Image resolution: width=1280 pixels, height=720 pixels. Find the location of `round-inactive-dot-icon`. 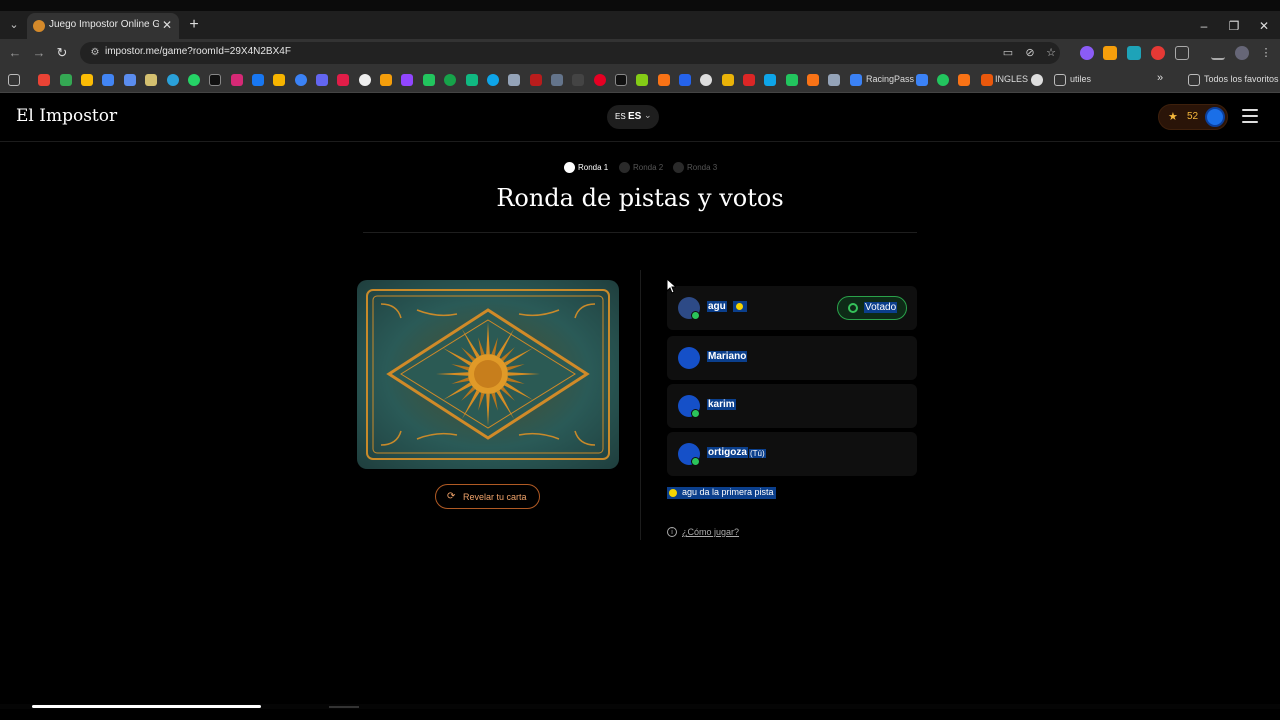

round-inactive-dot-icon is located at coordinates (624, 167).